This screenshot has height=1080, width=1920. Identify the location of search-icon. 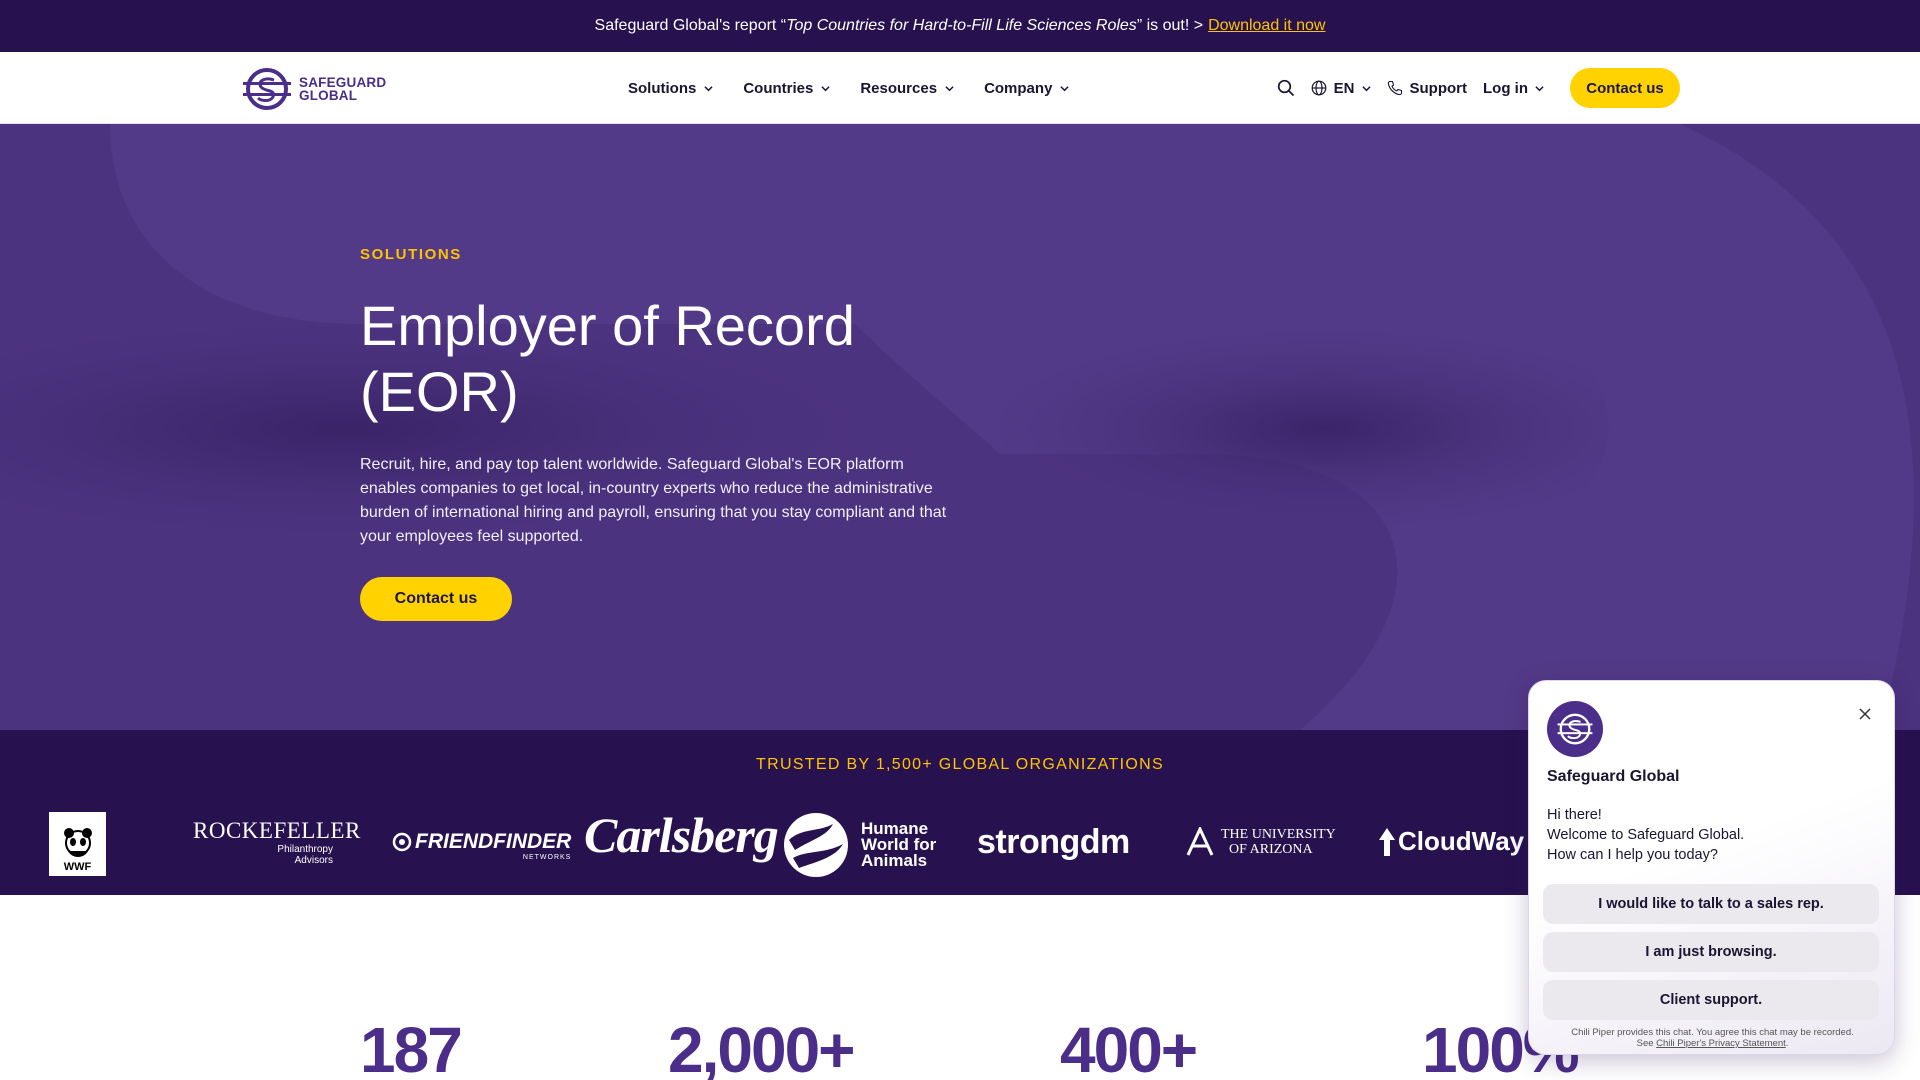
(1286, 88).